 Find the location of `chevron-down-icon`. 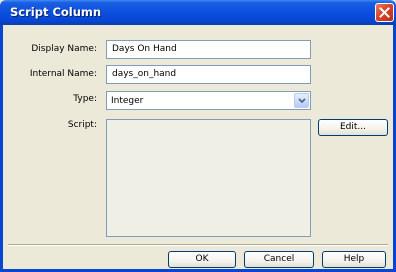

chevron-down-icon is located at coordinates (302, 101).